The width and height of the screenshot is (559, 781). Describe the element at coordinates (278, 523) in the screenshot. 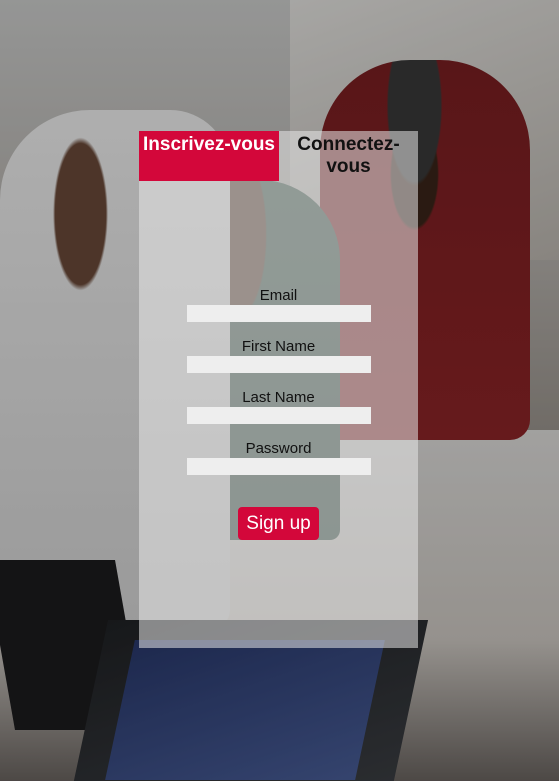

I see `signup-button: Sign up` at that location.